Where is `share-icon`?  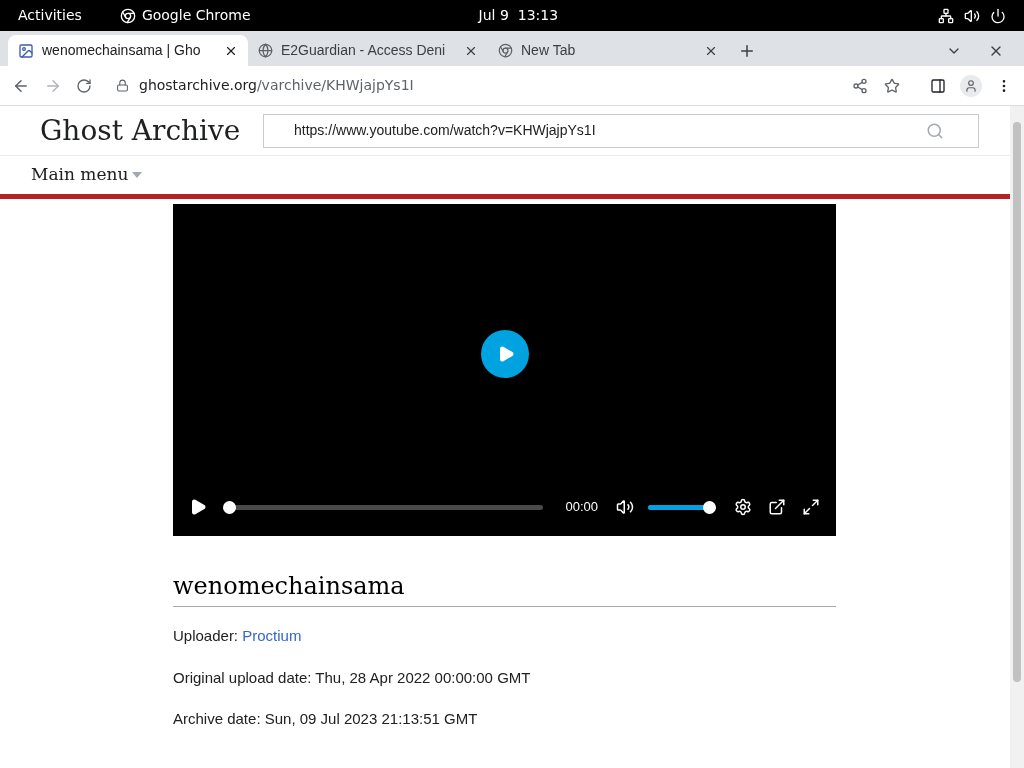
share-icon is located at coordinates (860, 85).